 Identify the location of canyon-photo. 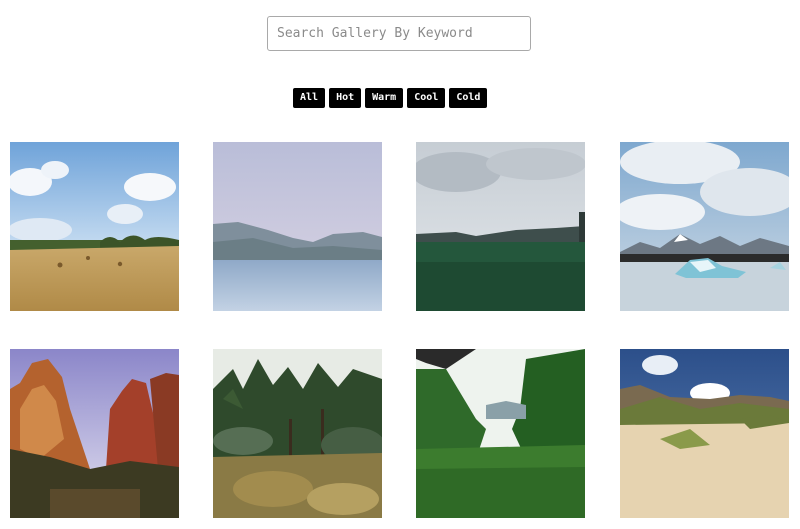
(94, 433).